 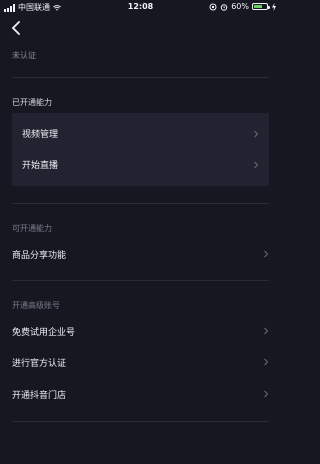 I want to click on enterprise-trial-item: 免费试用企业号, so click(x=140, y=331).